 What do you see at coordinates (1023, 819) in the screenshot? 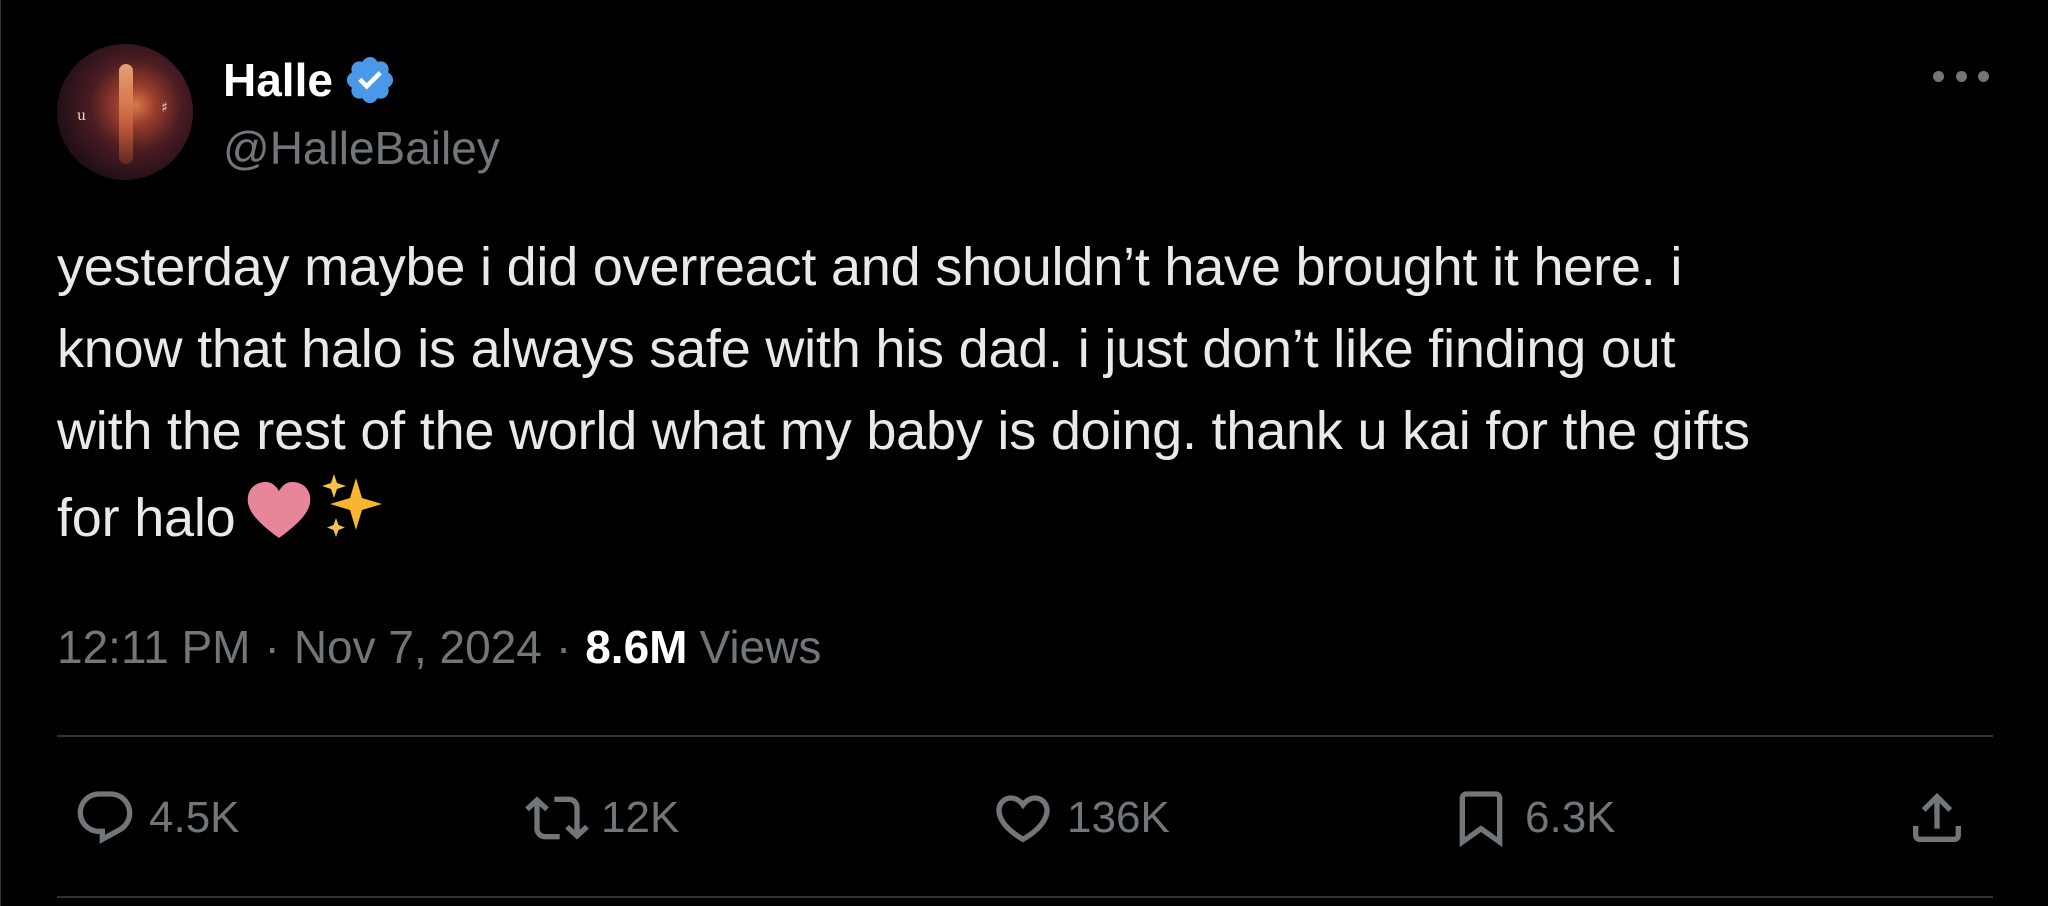
I see `heart-icon` at bounding box center [1023, 819].